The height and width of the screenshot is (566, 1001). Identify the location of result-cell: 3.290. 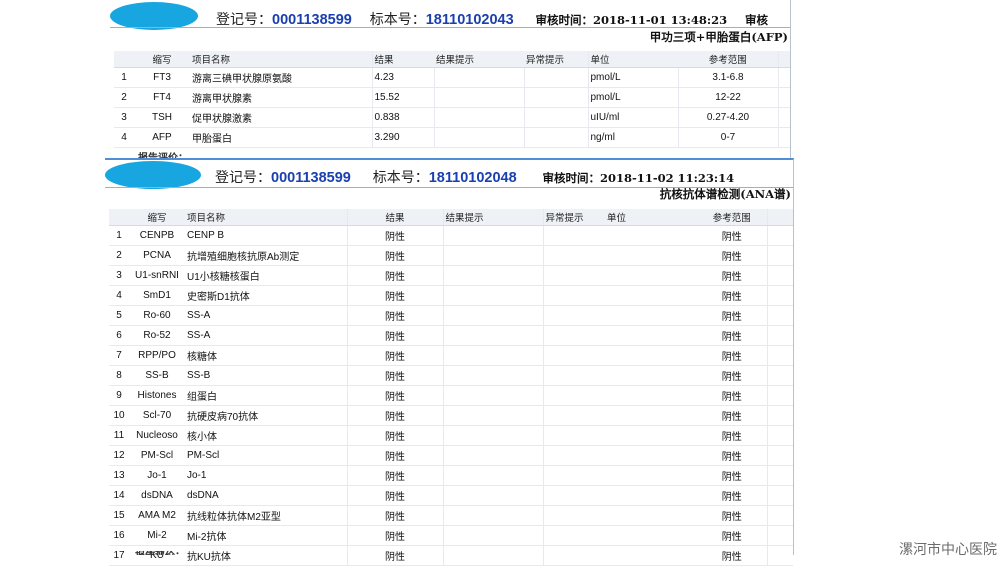
(402, 137).